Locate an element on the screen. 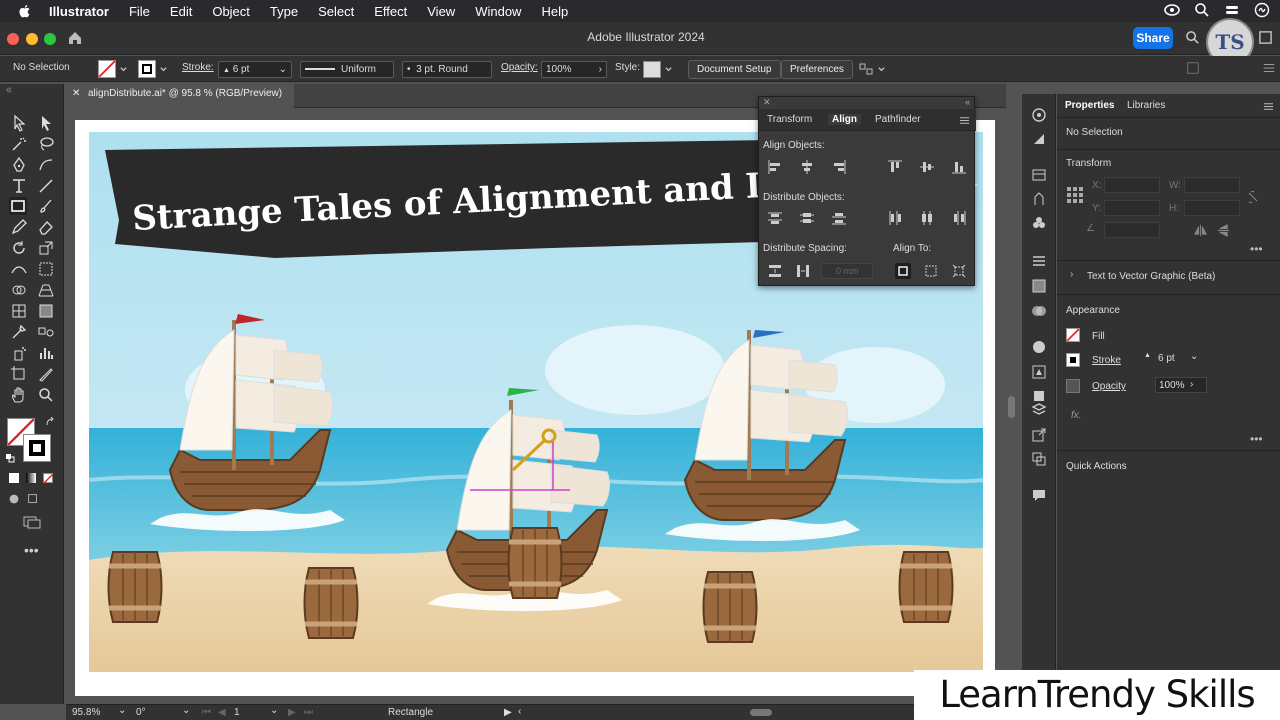  gradient-tool is located at coordinates (46, 311).